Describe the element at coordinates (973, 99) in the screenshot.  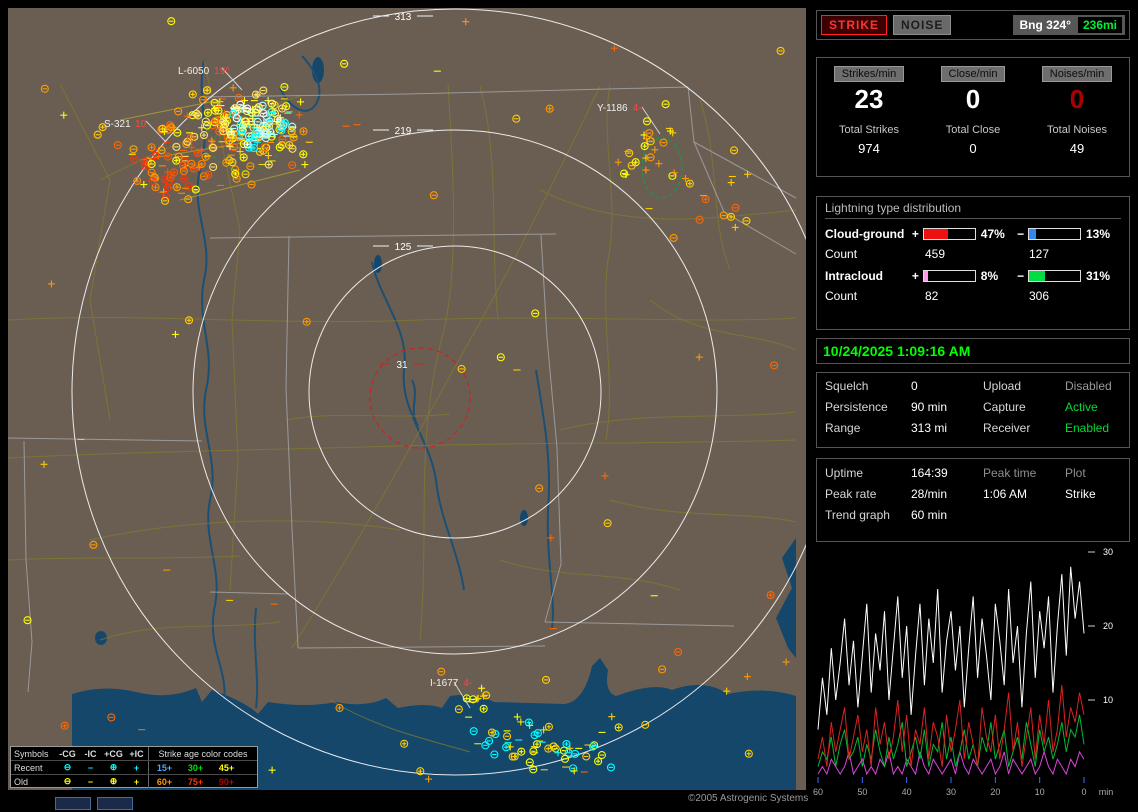
I see `close-per-min-value: 0` at that location.